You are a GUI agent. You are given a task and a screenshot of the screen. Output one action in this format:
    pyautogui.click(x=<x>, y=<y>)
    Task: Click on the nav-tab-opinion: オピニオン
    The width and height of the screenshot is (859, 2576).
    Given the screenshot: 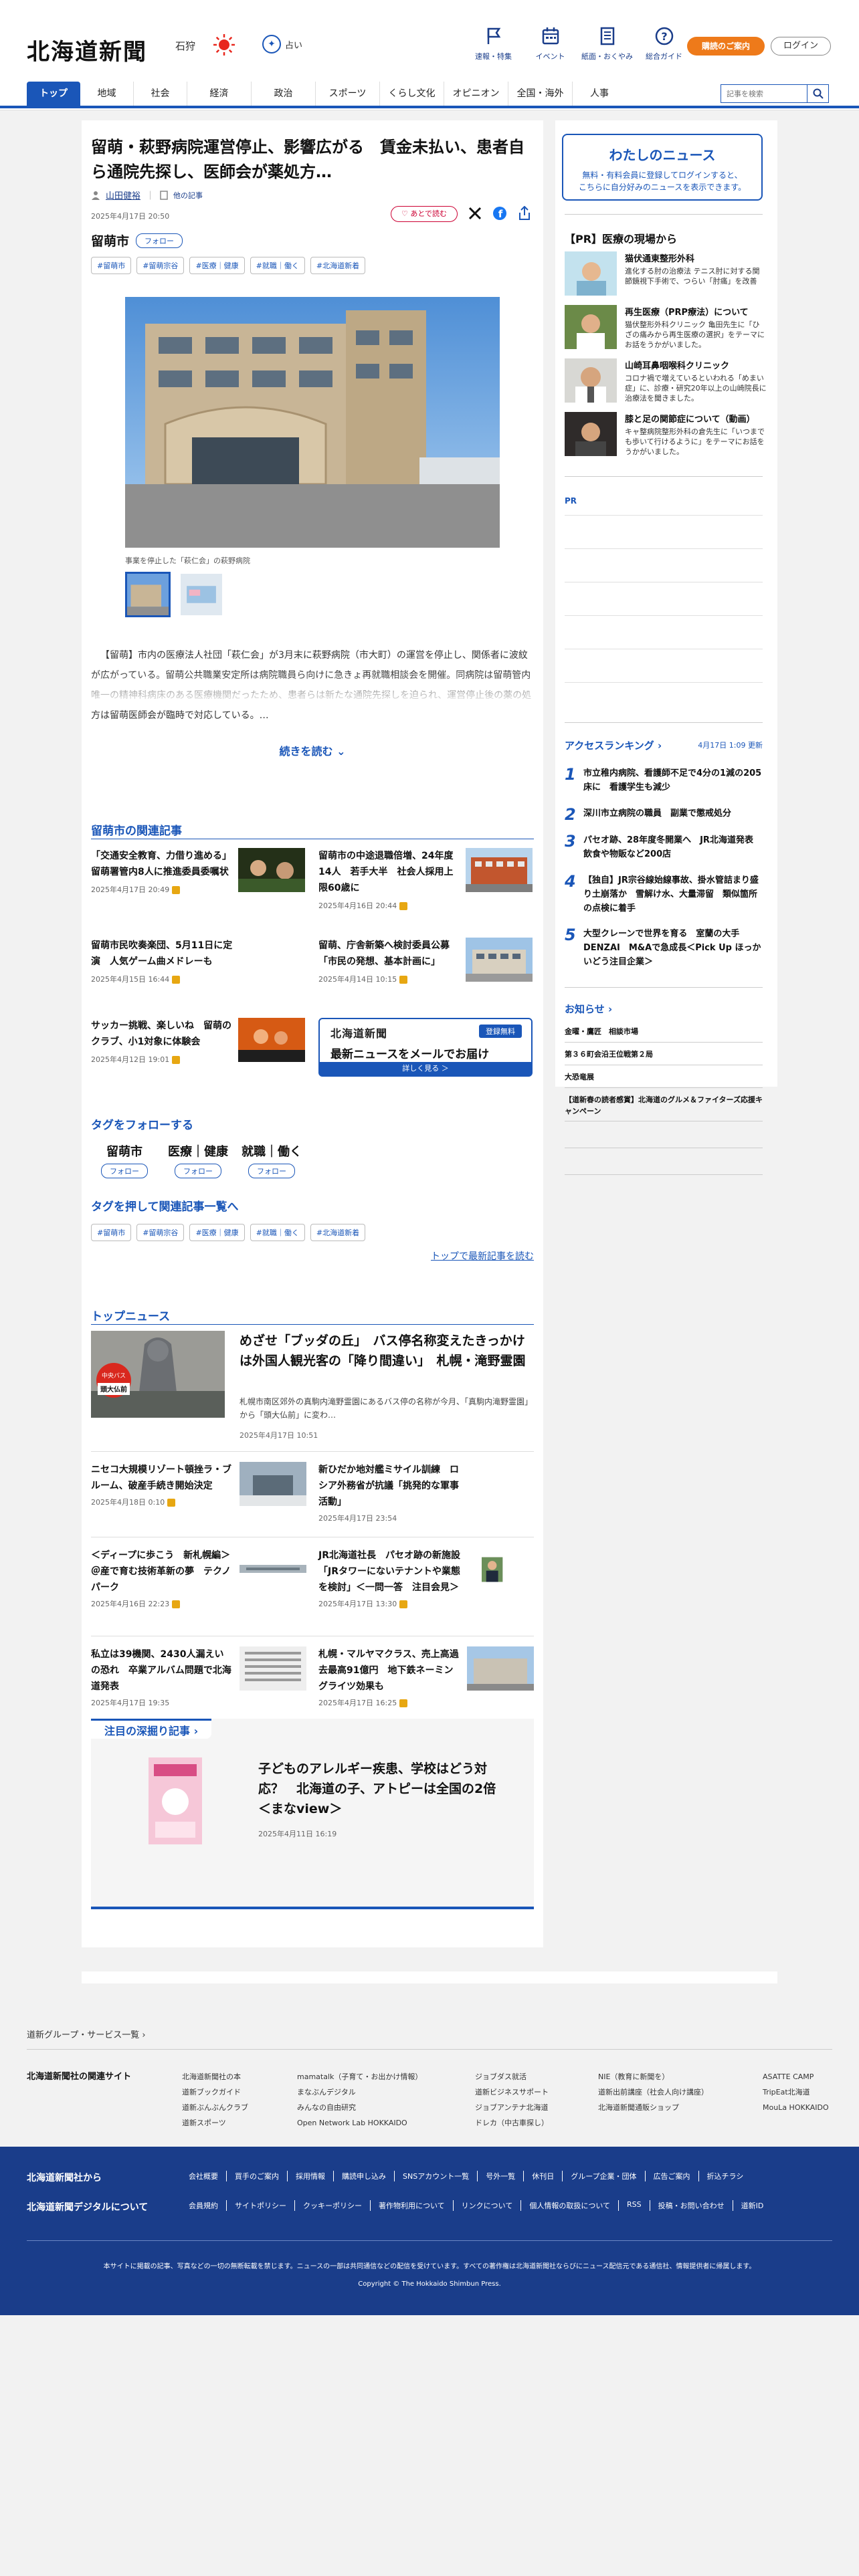 What is the action you would take?
    pyautogui.click(x=476, y=94)
    